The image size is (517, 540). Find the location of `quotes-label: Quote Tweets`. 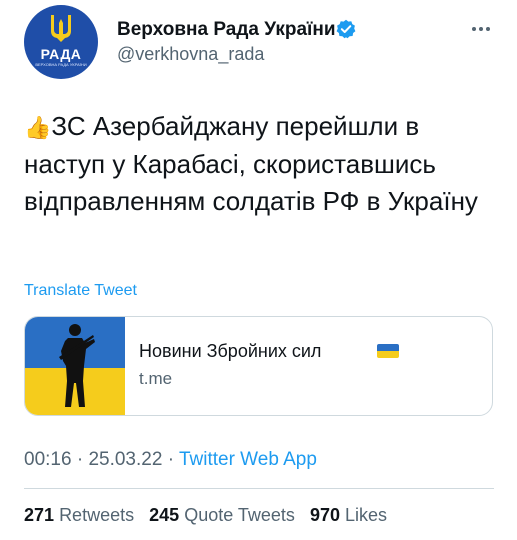

quotes-label: Quote Tweets is located at coordinates (239, 515).